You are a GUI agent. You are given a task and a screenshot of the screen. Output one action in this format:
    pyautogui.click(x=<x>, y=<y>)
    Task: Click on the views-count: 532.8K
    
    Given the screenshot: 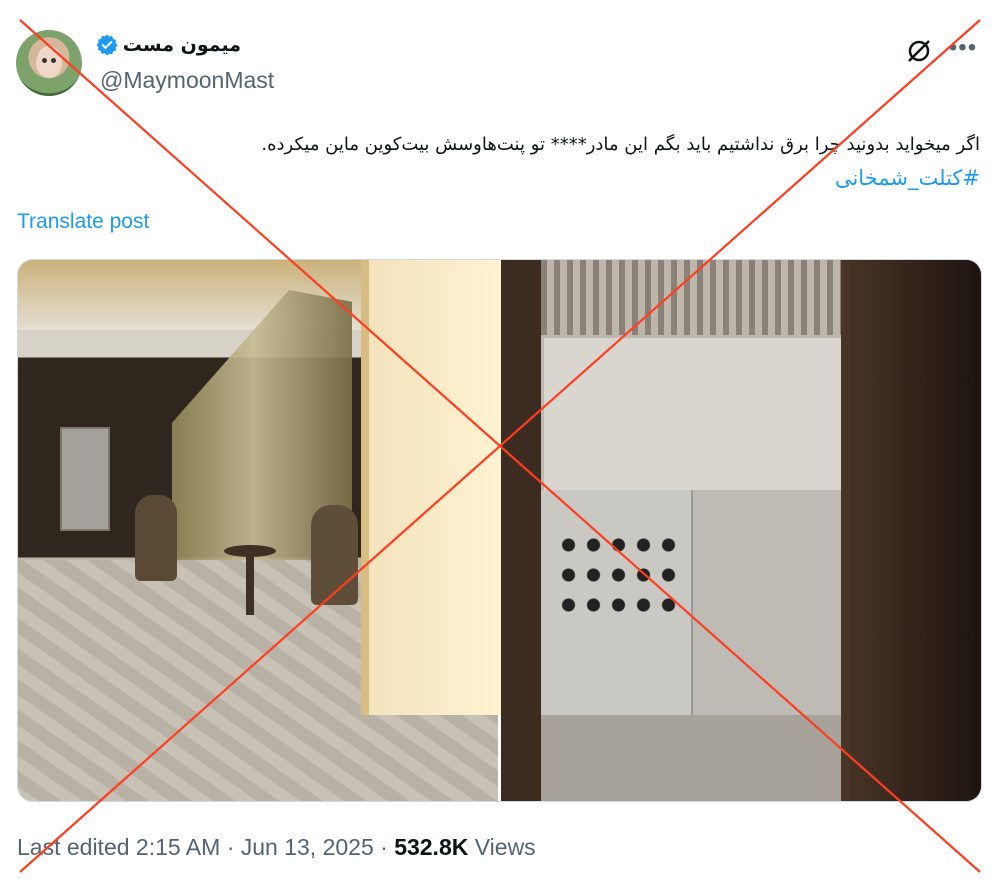 What is the action you would take?
    pyautogui.click(x=431, y=847)
    